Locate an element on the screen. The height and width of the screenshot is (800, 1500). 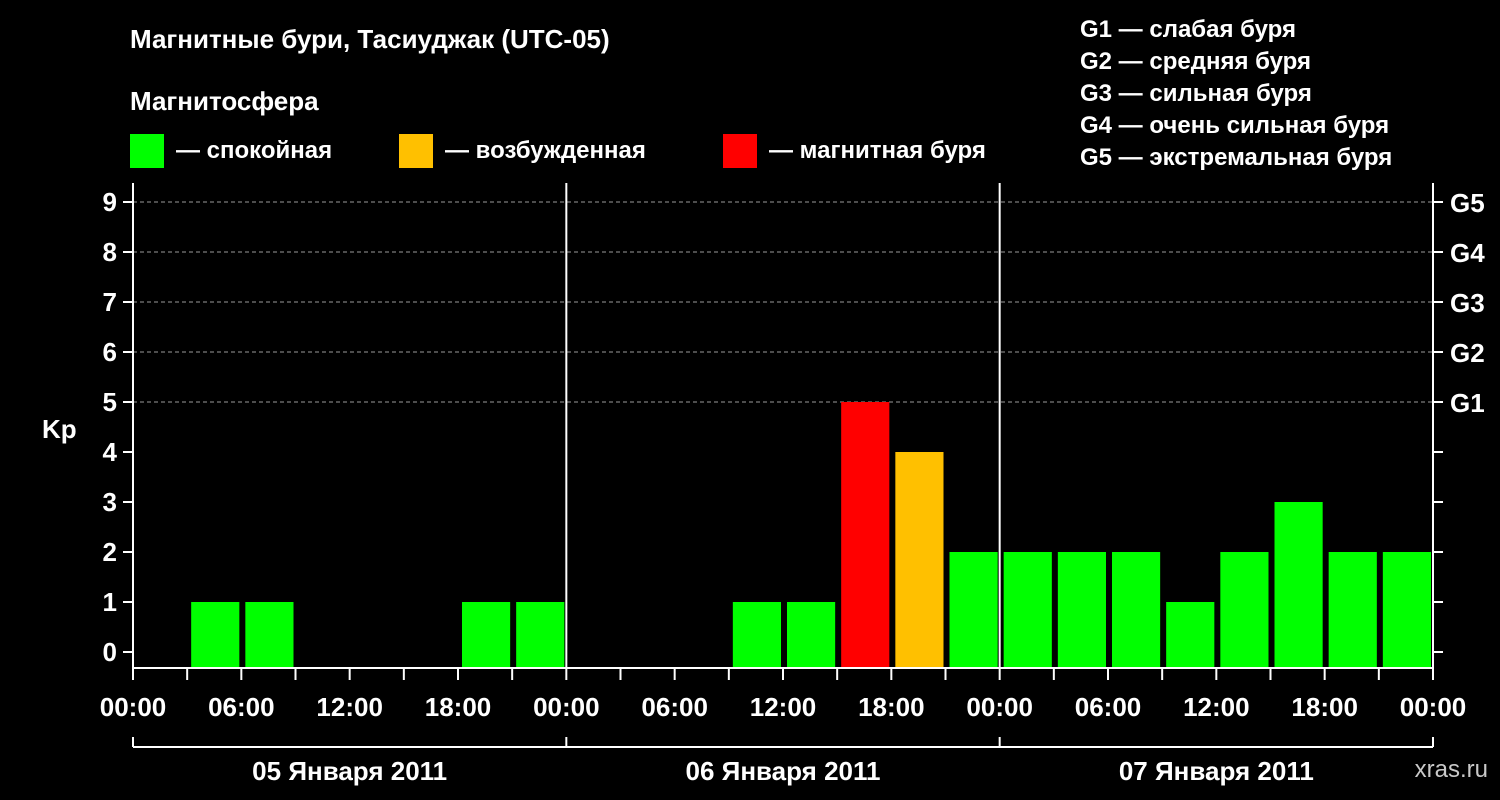
y-axis-label: Kp is located at coordinates (59, 429).